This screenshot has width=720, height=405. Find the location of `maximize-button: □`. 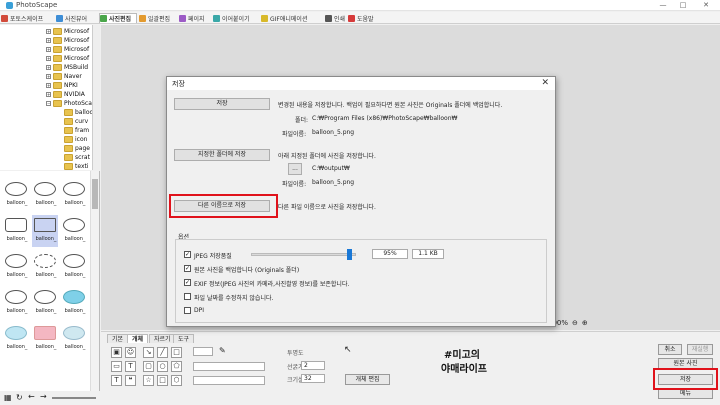

maximize-button: □ is located at coordinates (683, 5).